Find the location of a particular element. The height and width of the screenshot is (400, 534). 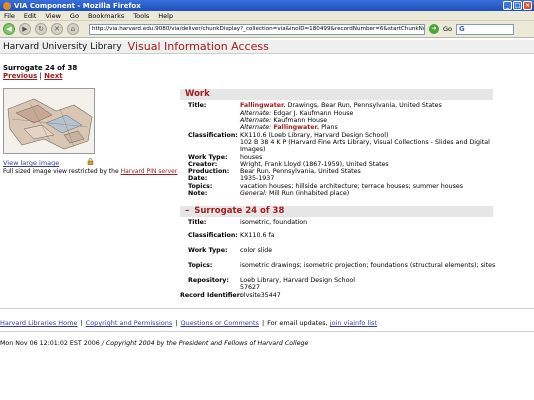

pin-server-link: Harvard PIN server is located at coordinates (149, 171).